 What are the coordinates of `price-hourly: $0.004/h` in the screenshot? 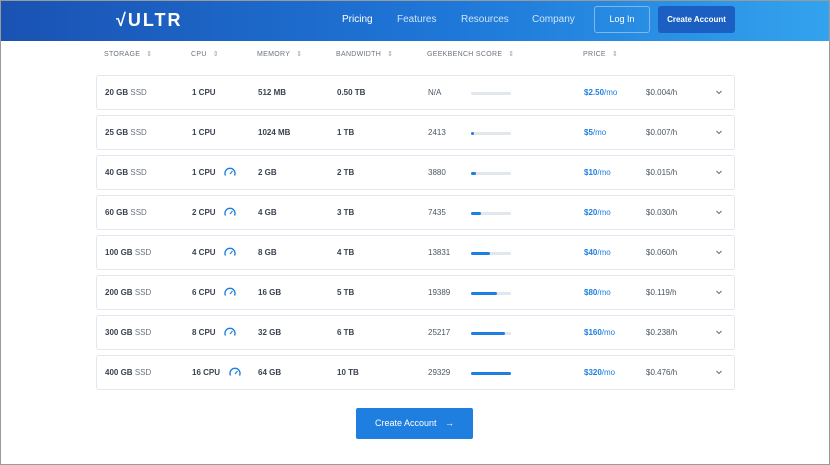 It's located at (662, 92).